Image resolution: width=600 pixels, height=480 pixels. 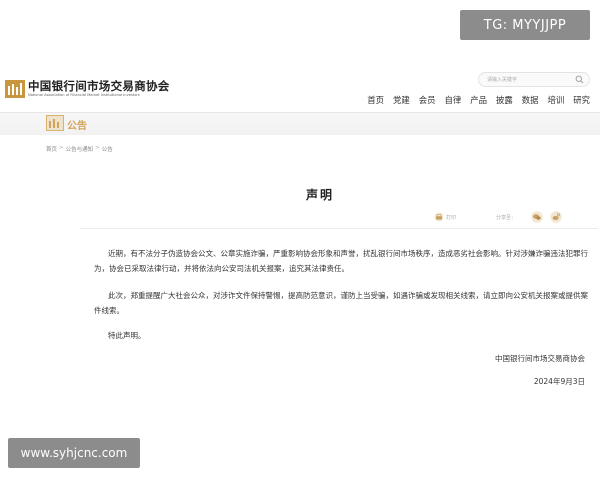 What do you see at coordinates (339, 228) in the screenshot?
I see `content-divider` at bounding box center [339, 228].